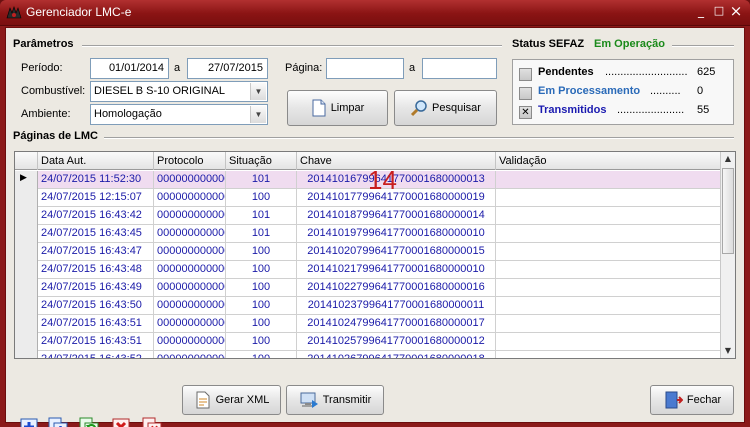 The image size is (750, 427). What do you see at coordinates (26, 180) in the screenshot?
I see `row-indicator: ▶` at bounding box center [26, 180].